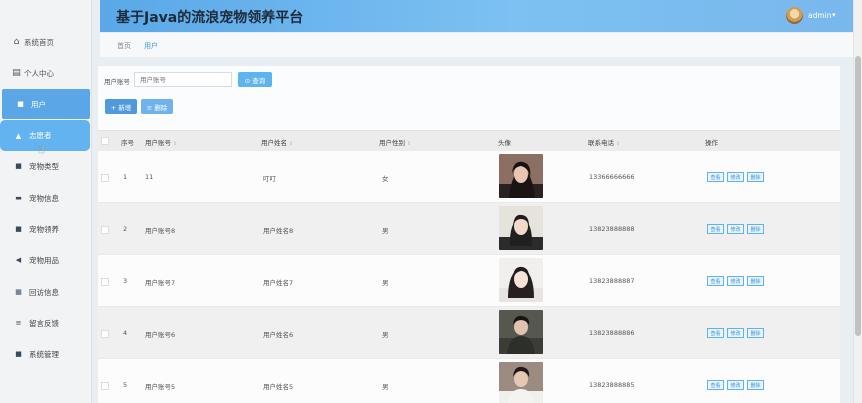 The image size is (862, 403). I want to click on col-account: 用户账号 ⇕, so click(161, 142).